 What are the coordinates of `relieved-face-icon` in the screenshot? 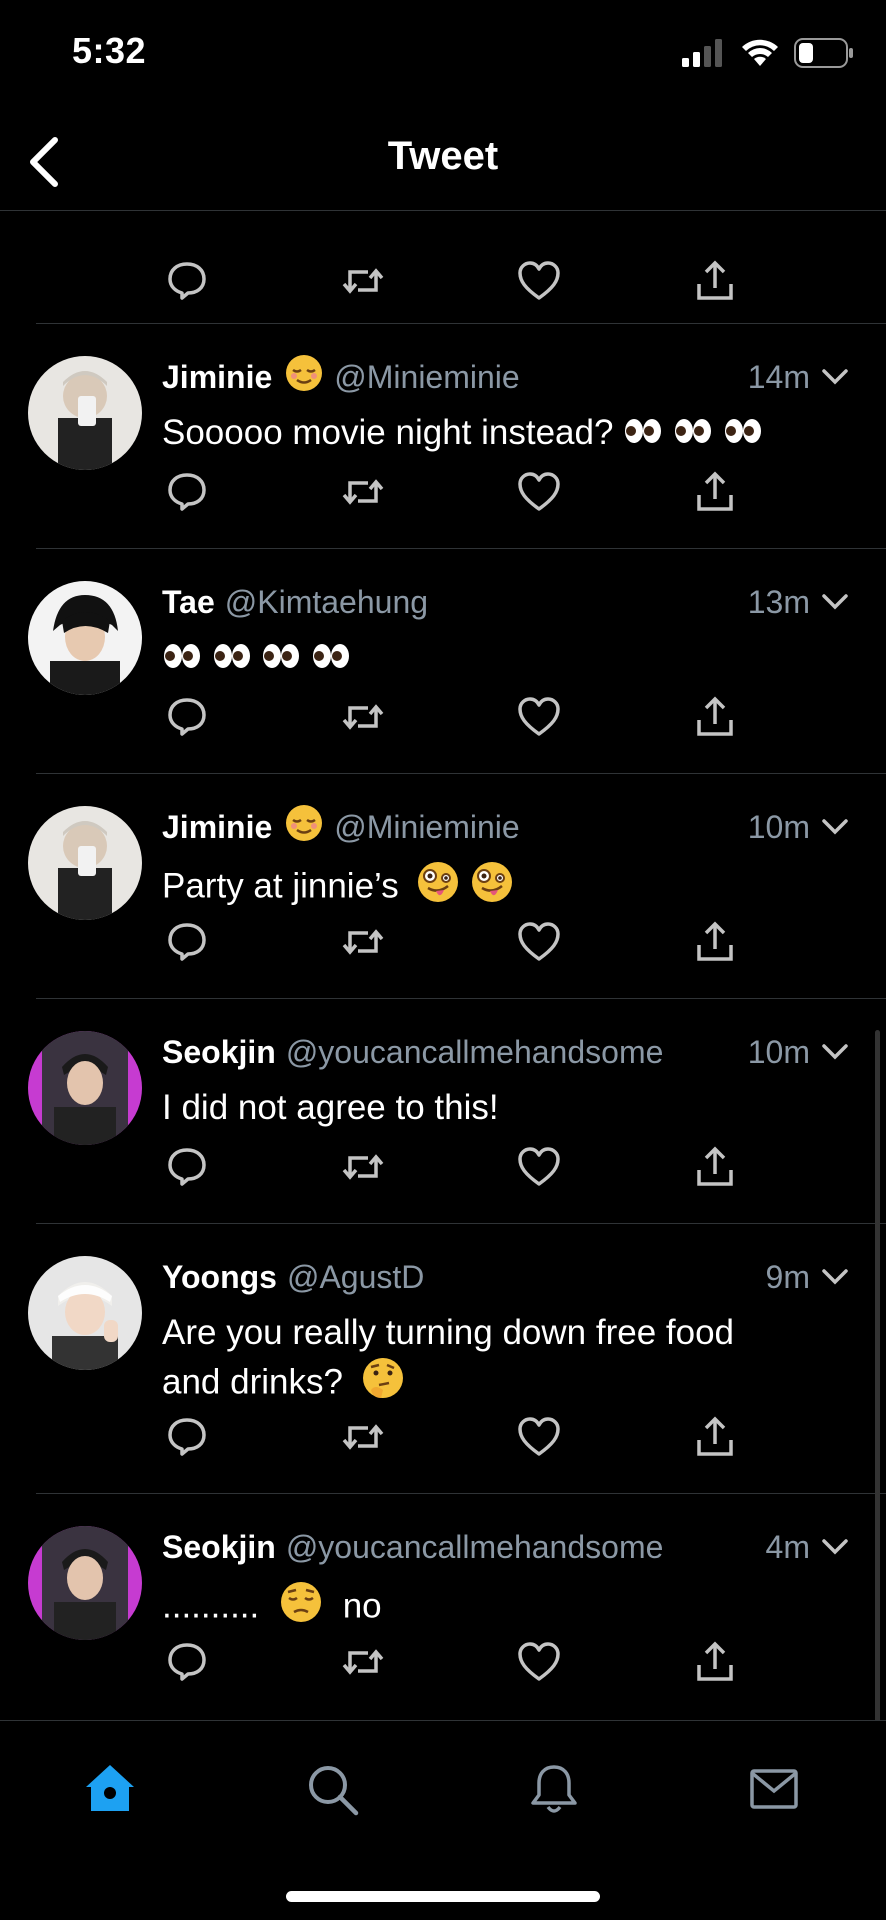 It's located at (304, 827).